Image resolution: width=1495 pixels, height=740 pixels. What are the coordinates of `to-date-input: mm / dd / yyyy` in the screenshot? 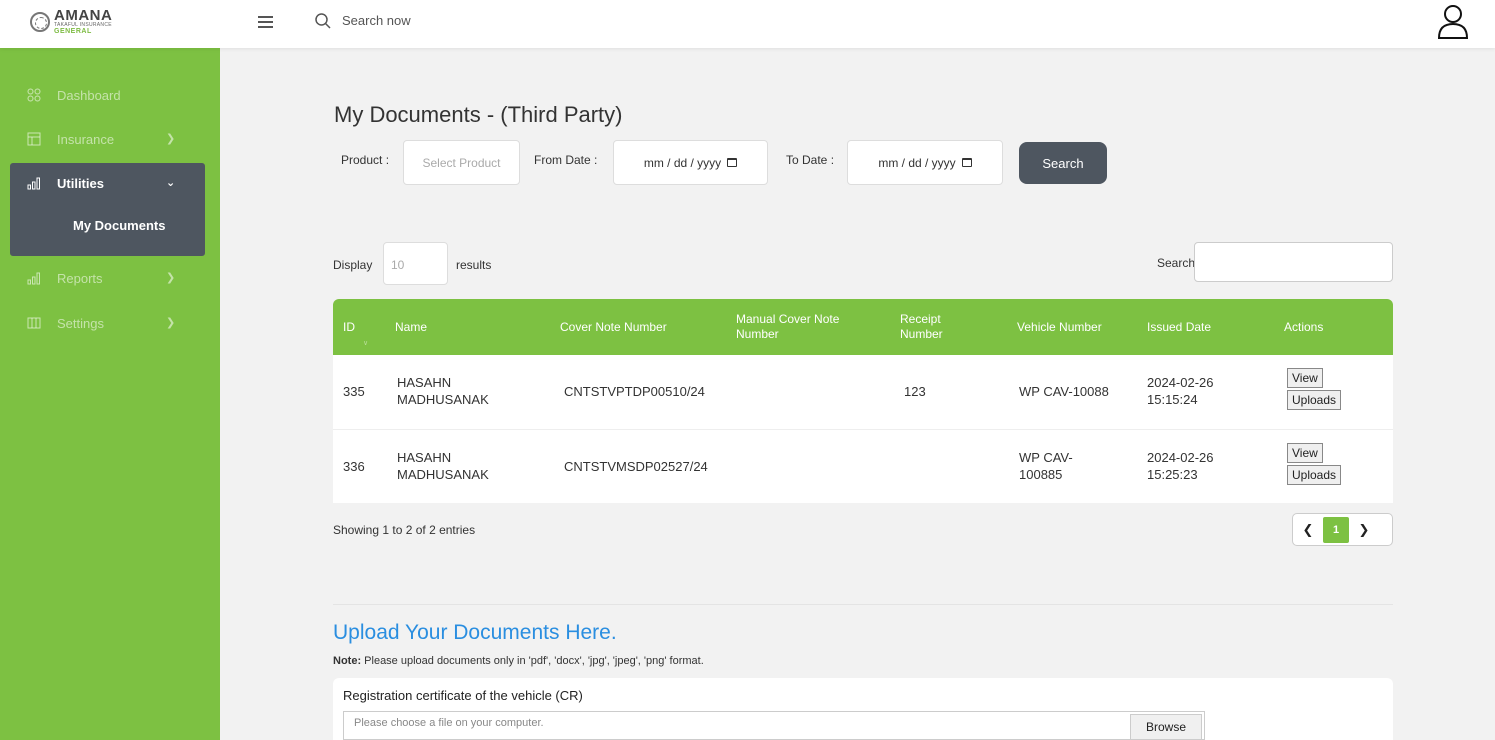 It's located at (925, 162).